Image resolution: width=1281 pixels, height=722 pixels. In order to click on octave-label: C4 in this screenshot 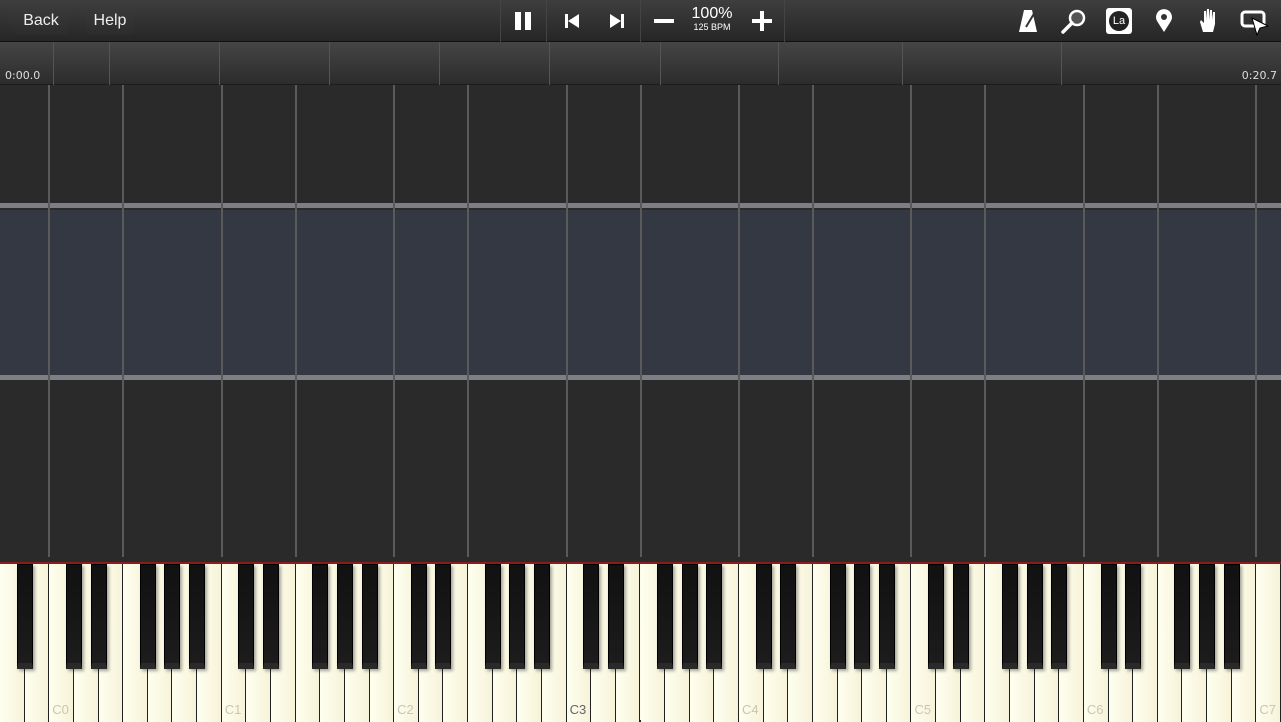, I will do `click(750, 709)`.